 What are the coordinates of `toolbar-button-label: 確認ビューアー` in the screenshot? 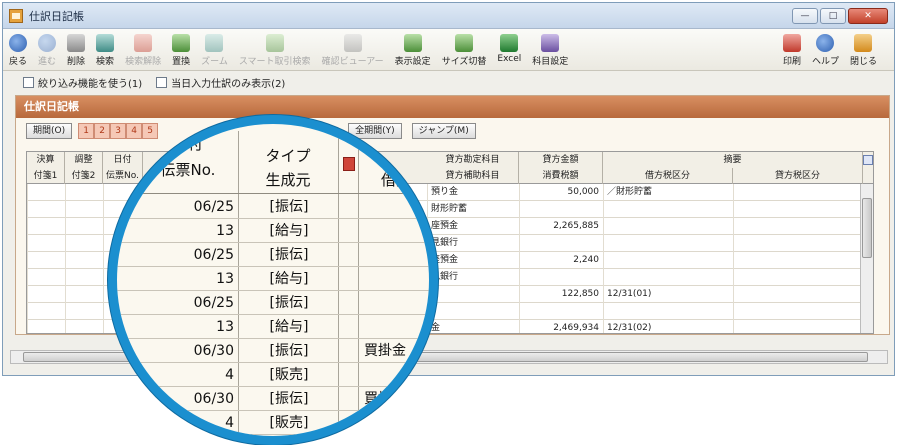 It's located at (352, 62).